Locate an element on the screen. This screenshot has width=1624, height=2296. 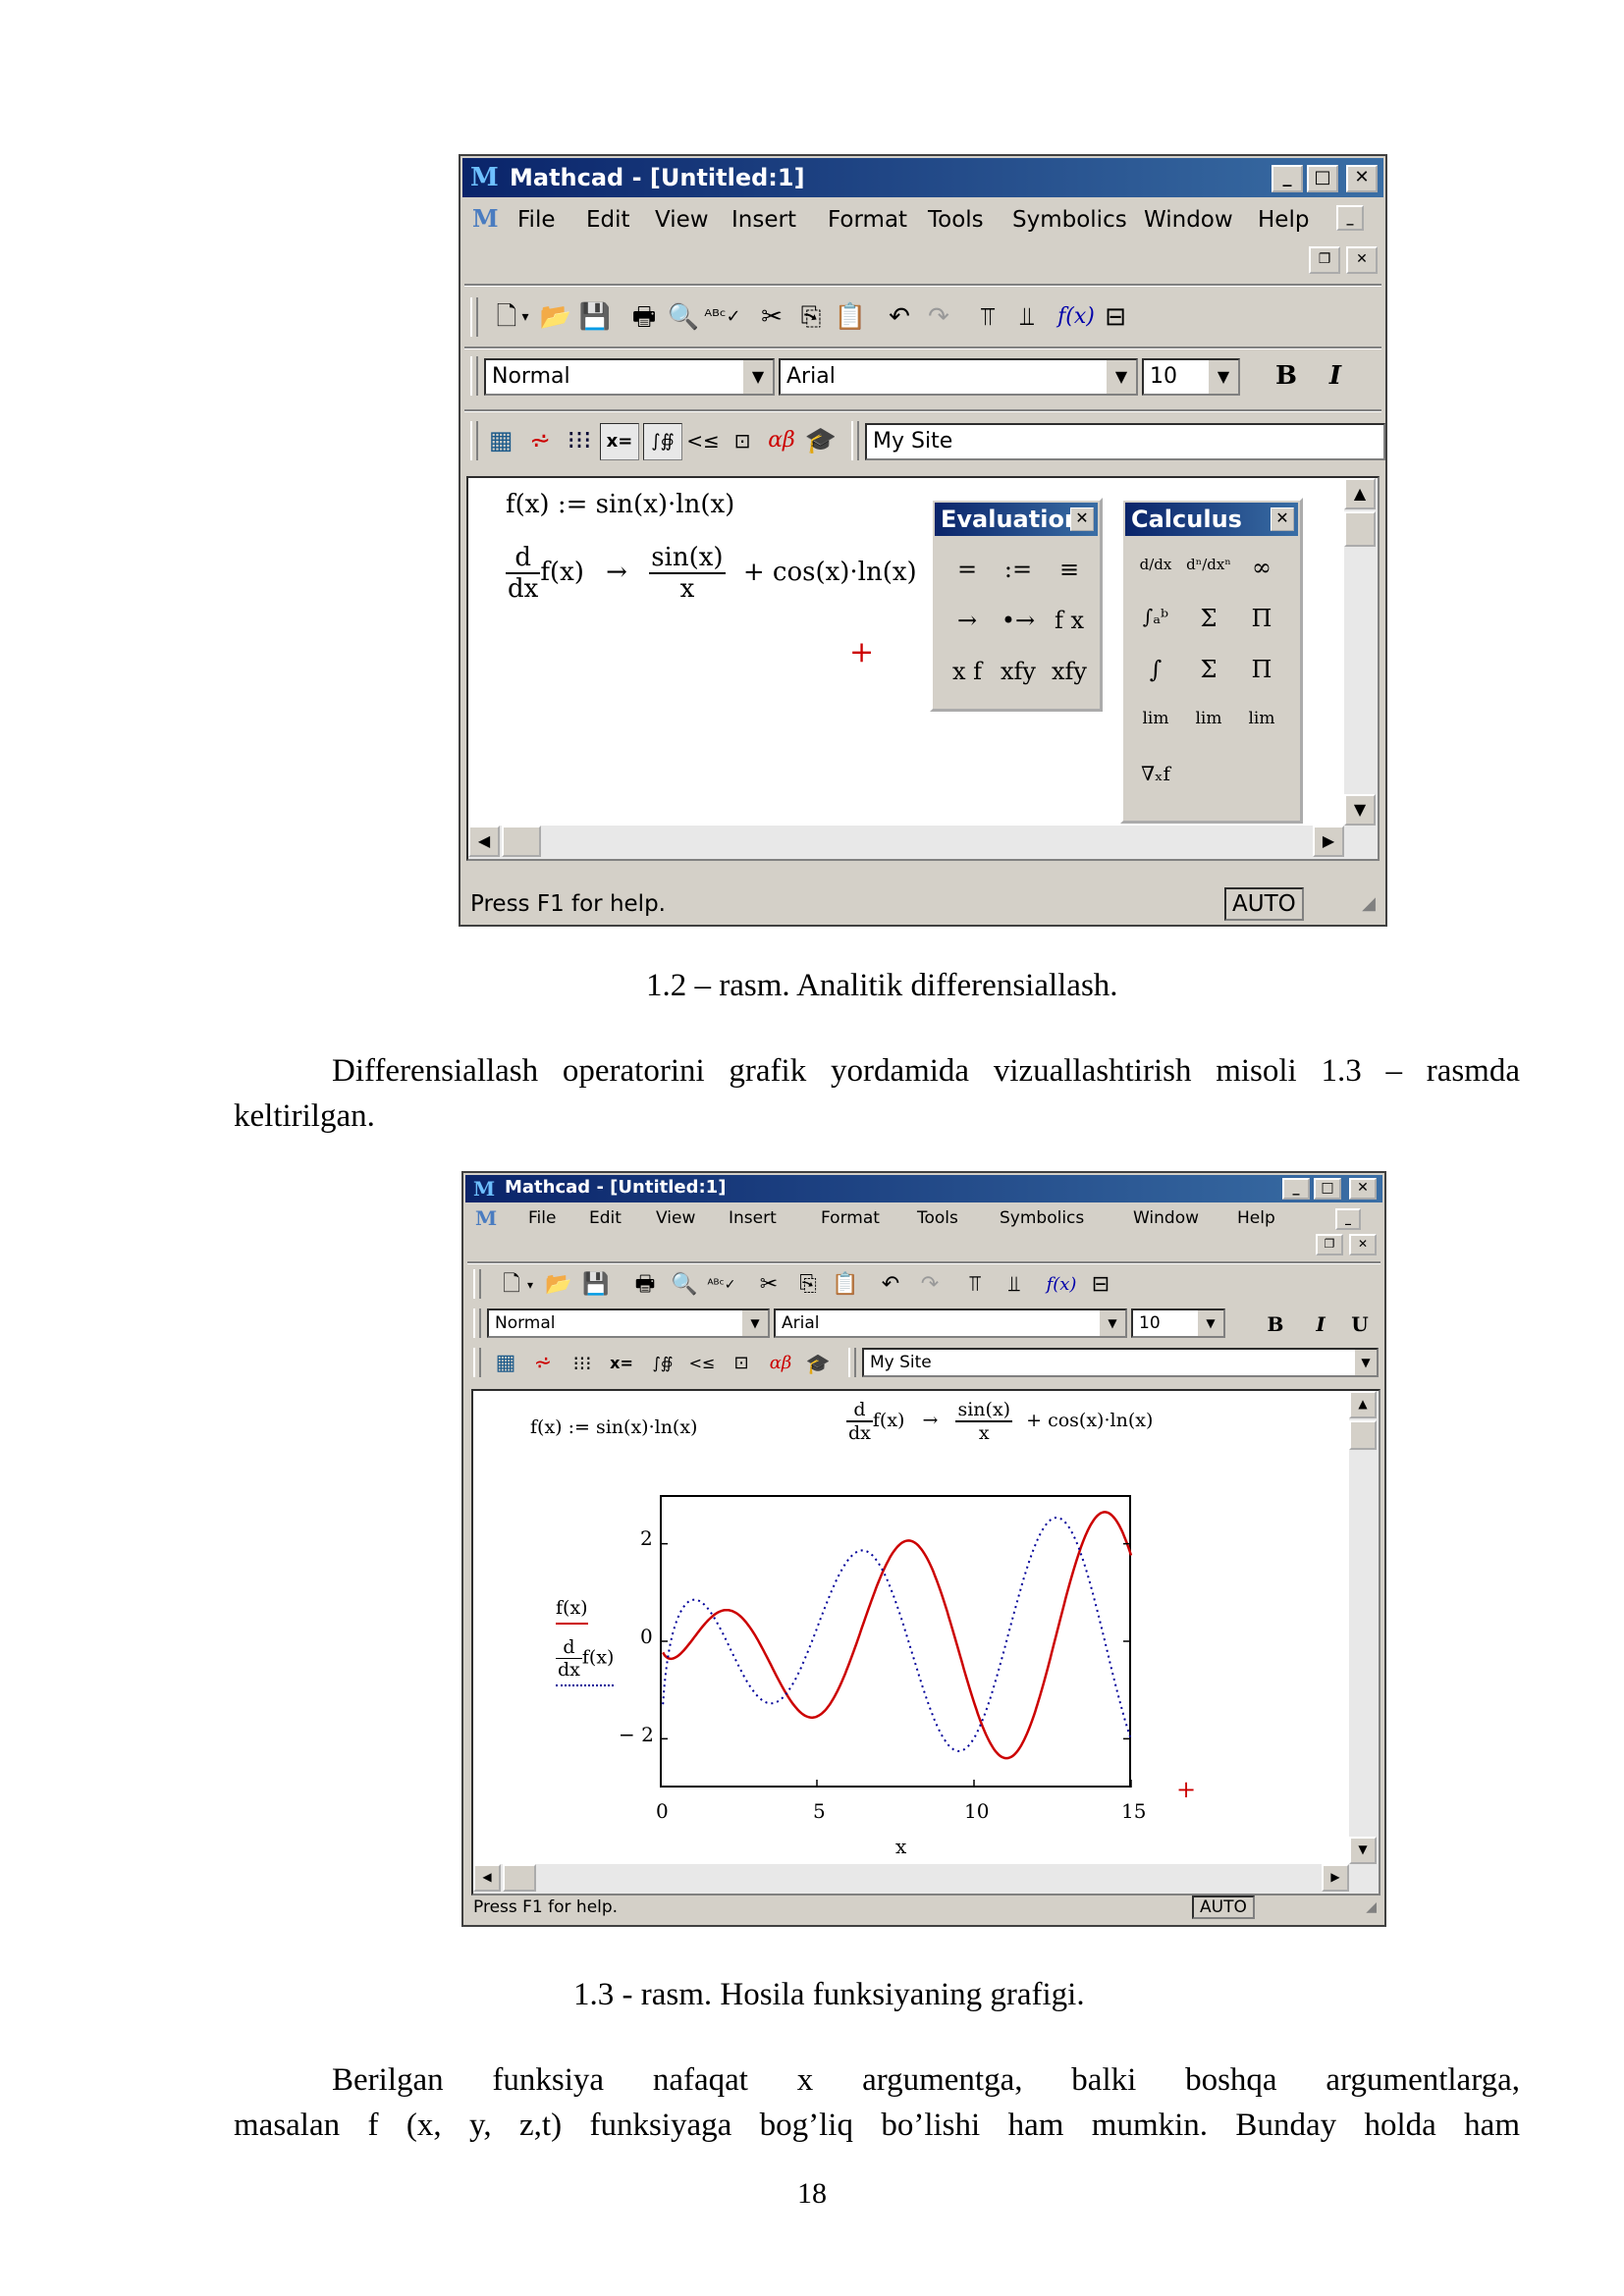
vertical-scrollbar: ▲ ▼ is located at coordinates (1361, 668).